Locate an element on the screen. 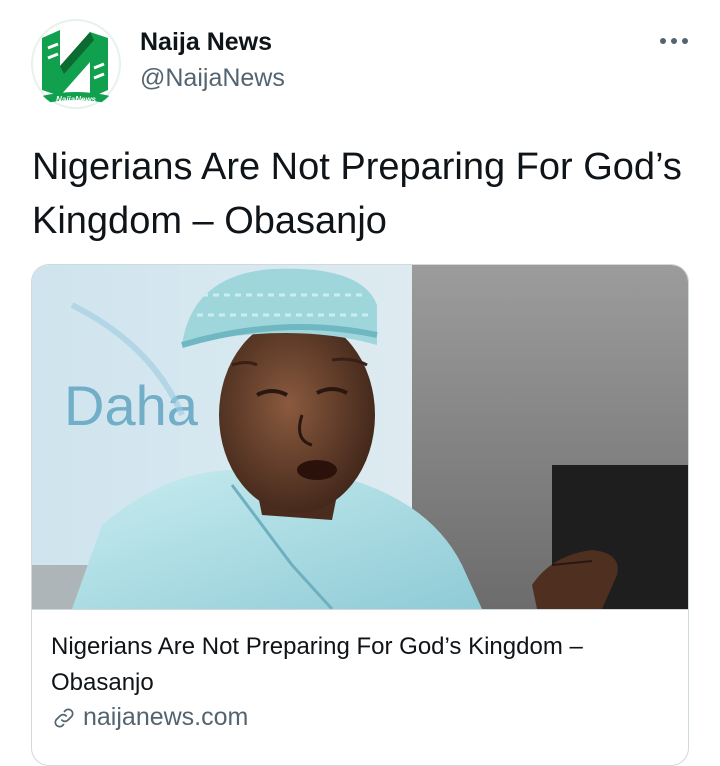  svg-text: NaijaNews is located at coordinates (76, 99).